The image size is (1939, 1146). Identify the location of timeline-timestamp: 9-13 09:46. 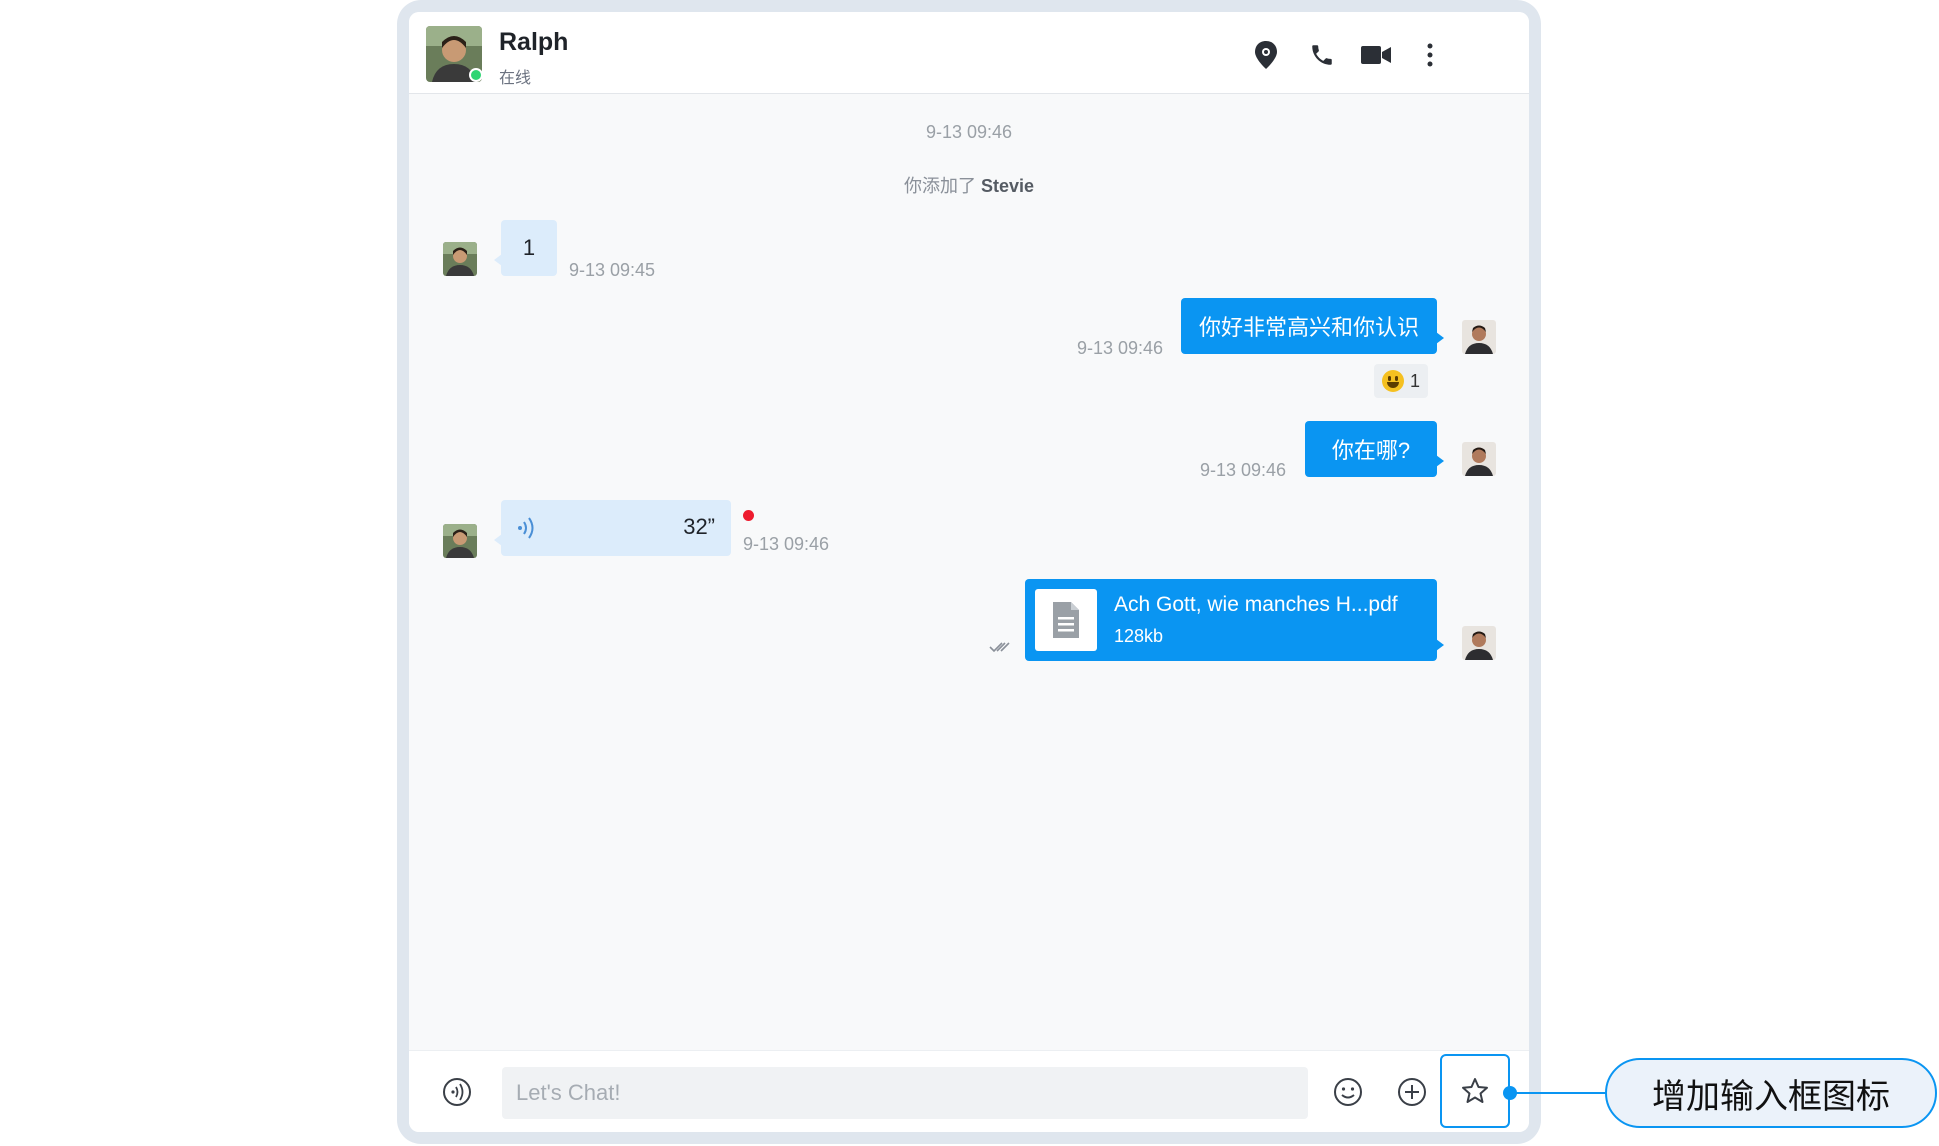
(969, 132).